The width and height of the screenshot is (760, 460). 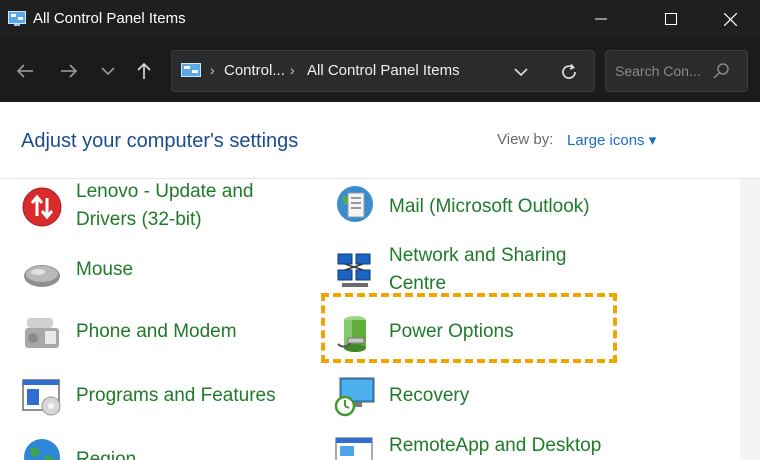 I want to click on item-phone-and-modem: Phone and Modem, so click(x=166, y=332).